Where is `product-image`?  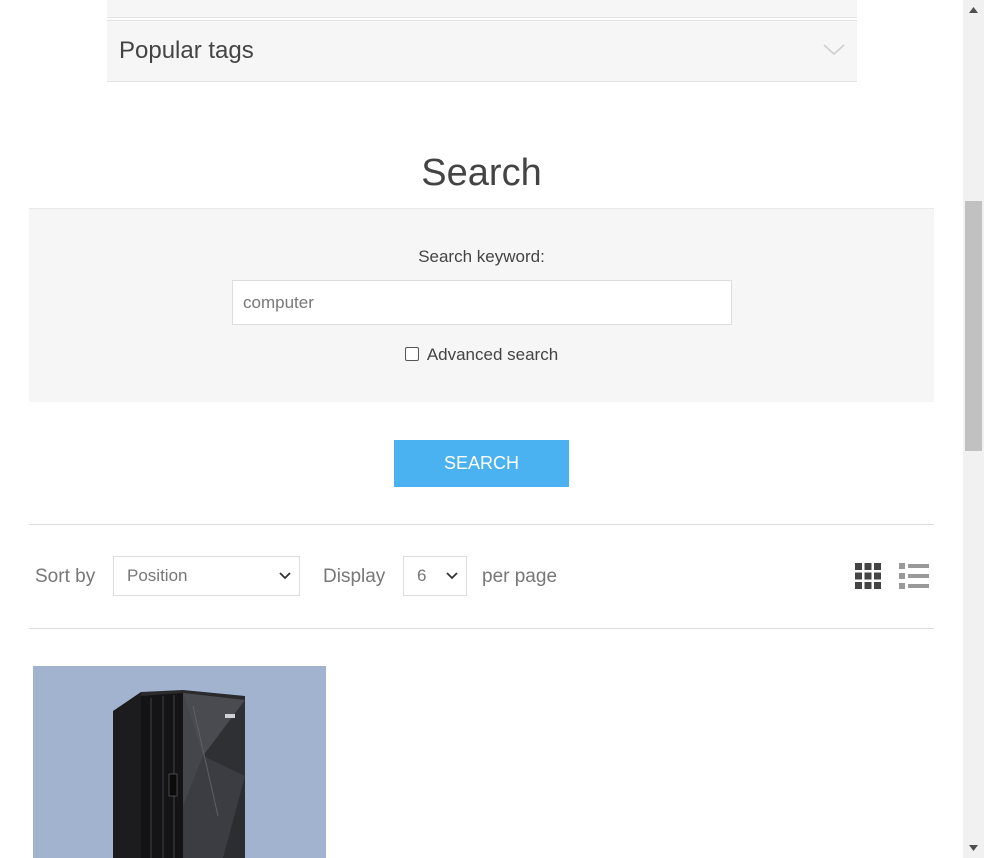 product-image is located at coordinates (179, 762).